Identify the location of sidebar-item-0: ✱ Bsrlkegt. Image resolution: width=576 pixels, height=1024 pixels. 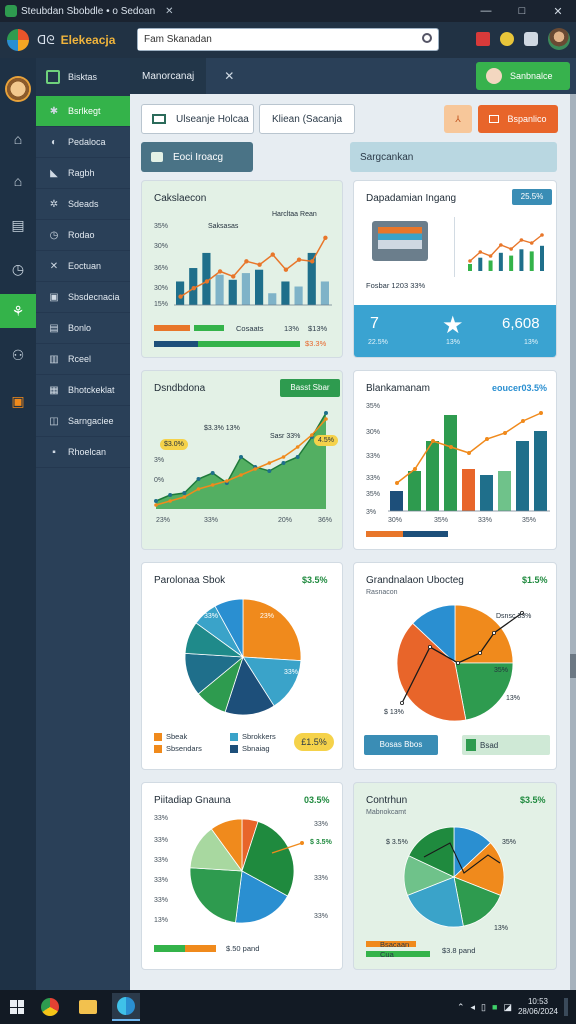
(83, 111).